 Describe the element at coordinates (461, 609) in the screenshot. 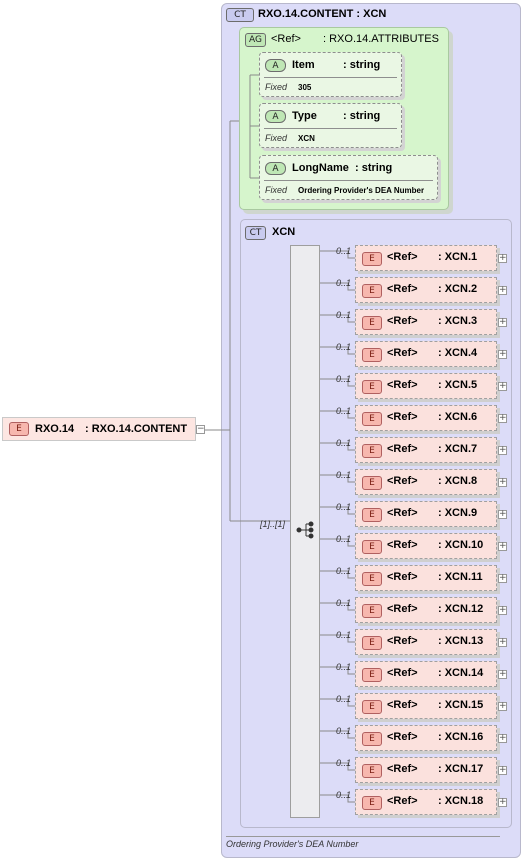

I see `element-type: : XCN.12` at that location.